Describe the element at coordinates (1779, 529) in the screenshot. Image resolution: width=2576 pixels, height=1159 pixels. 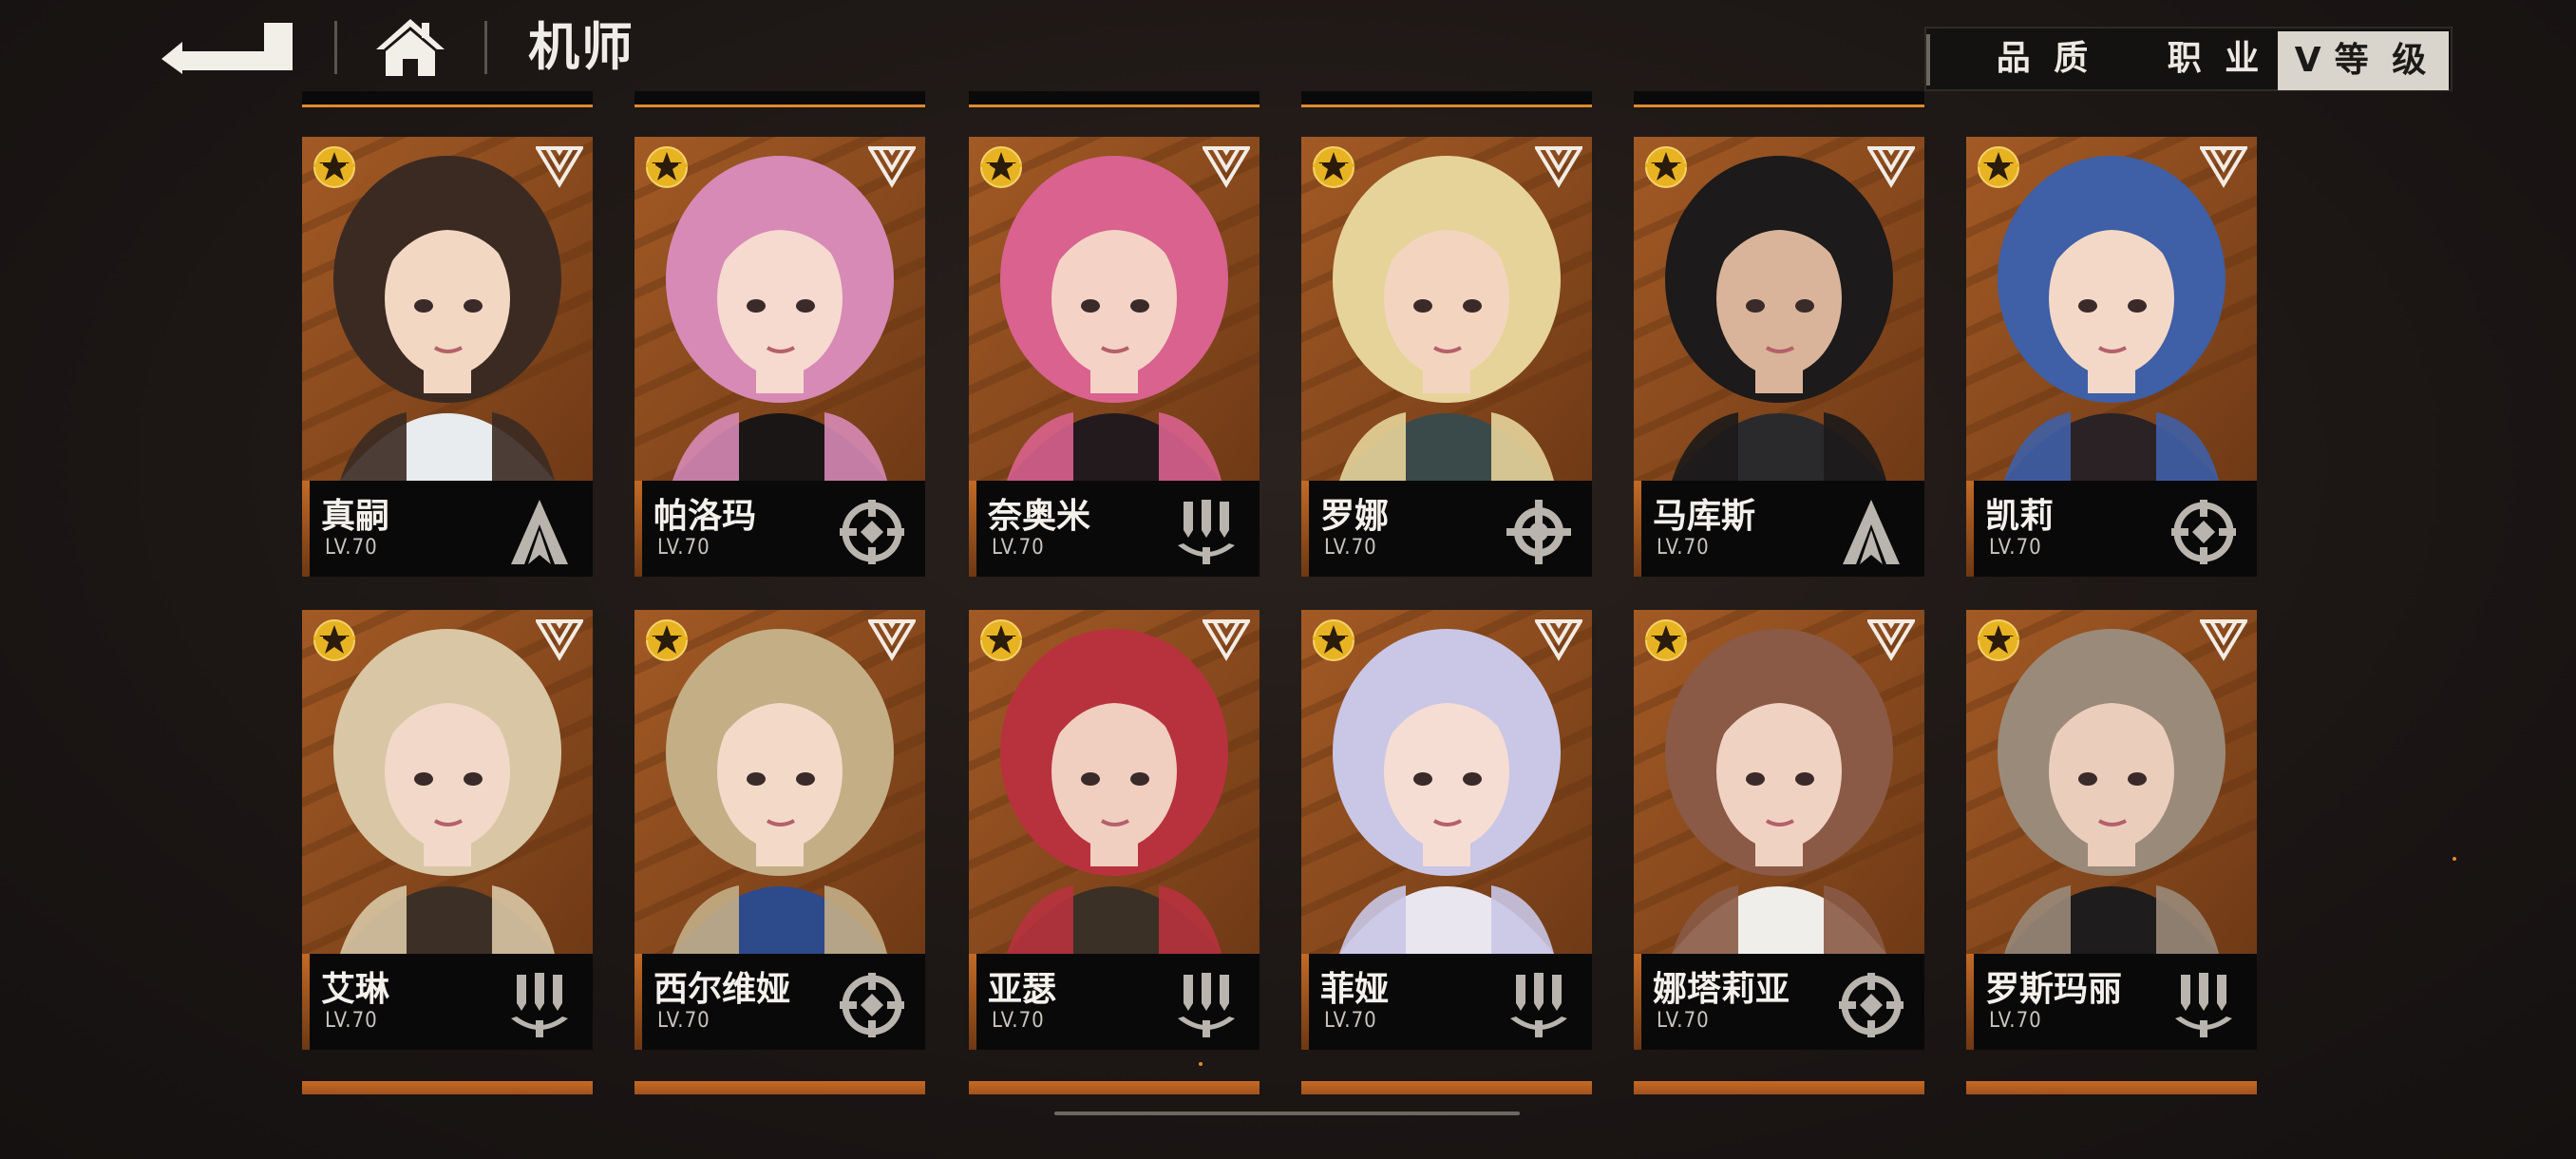
I see `pilot-infobar: 马库斯 LV.70` at that location.